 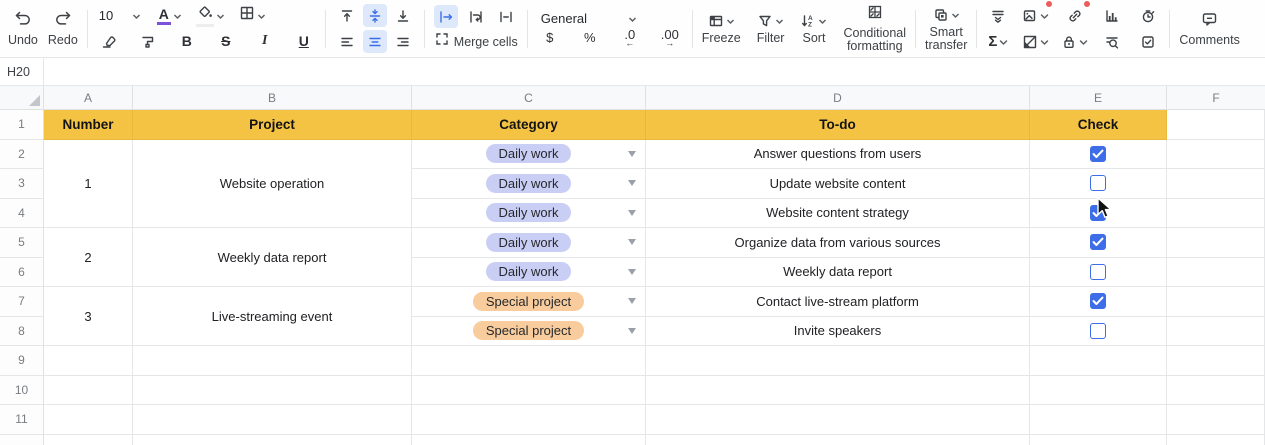 What do you see at coordinates (22, 243) in the screenshot?
I see `row-number: 5` at bounding box center [22, 243].